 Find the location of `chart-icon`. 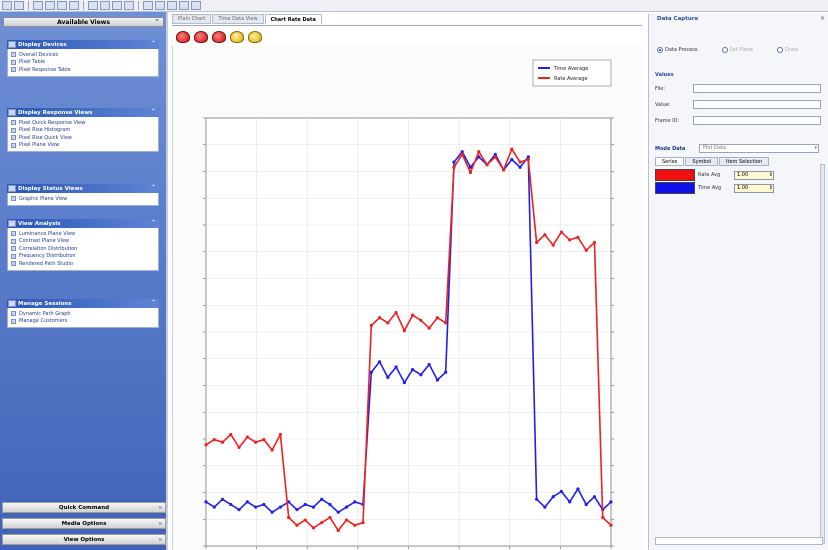

chart-icon is located at coordinates (62, 5).